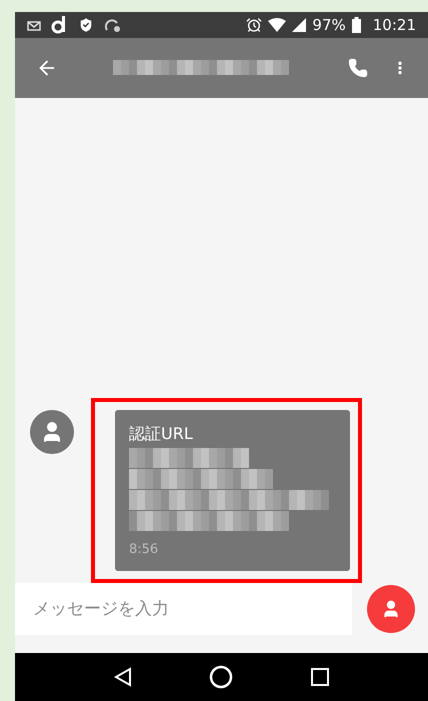 This screenshot has width=428, height=701. I want to click on clock: 10:21, so click(394, 25).